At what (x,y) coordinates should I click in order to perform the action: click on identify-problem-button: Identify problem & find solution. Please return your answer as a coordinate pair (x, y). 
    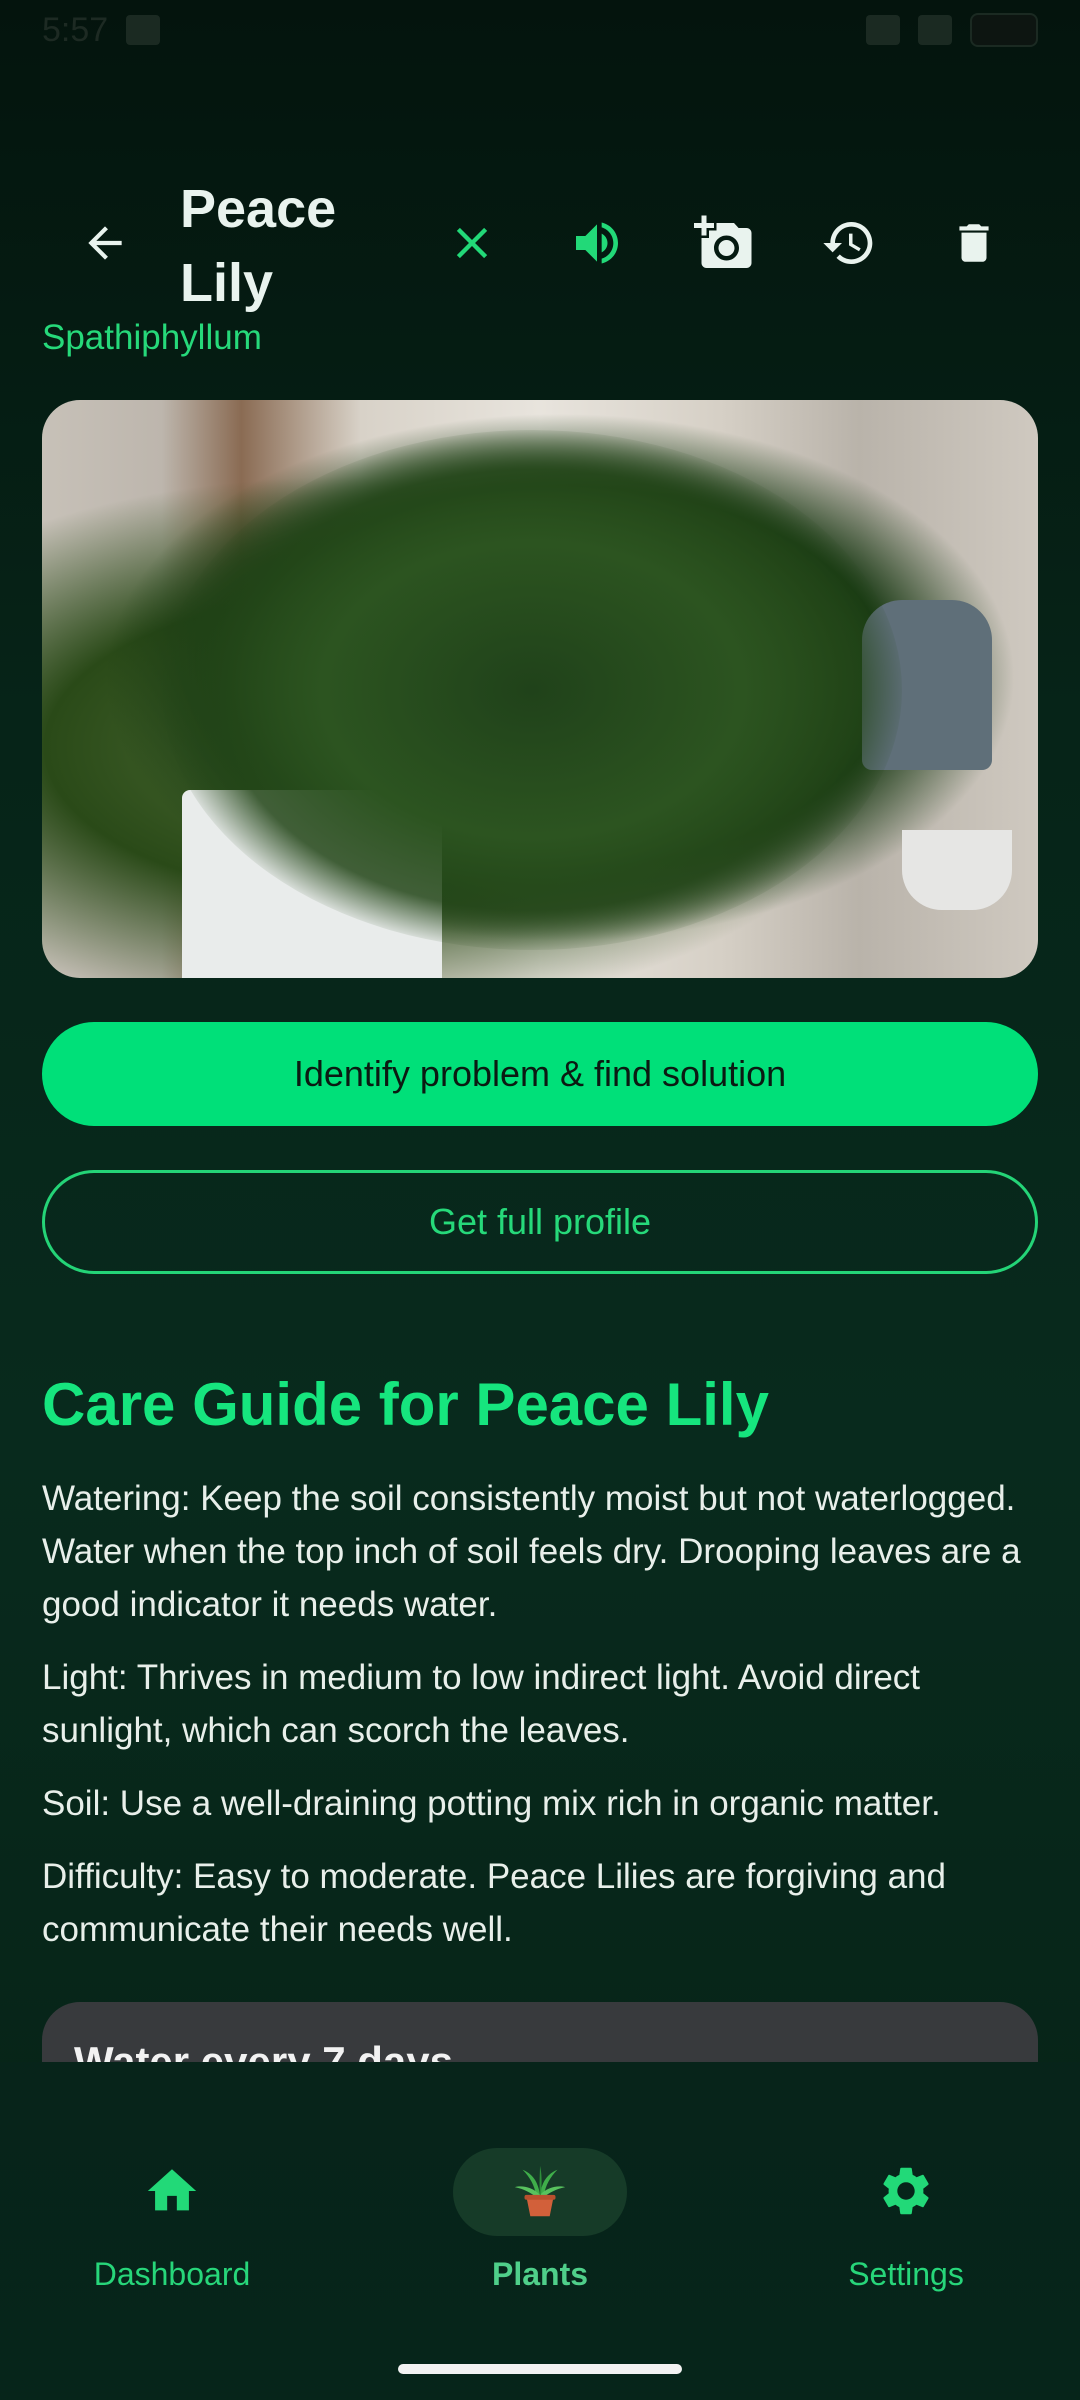
    Looking at the image, I should click on (540, 1074).